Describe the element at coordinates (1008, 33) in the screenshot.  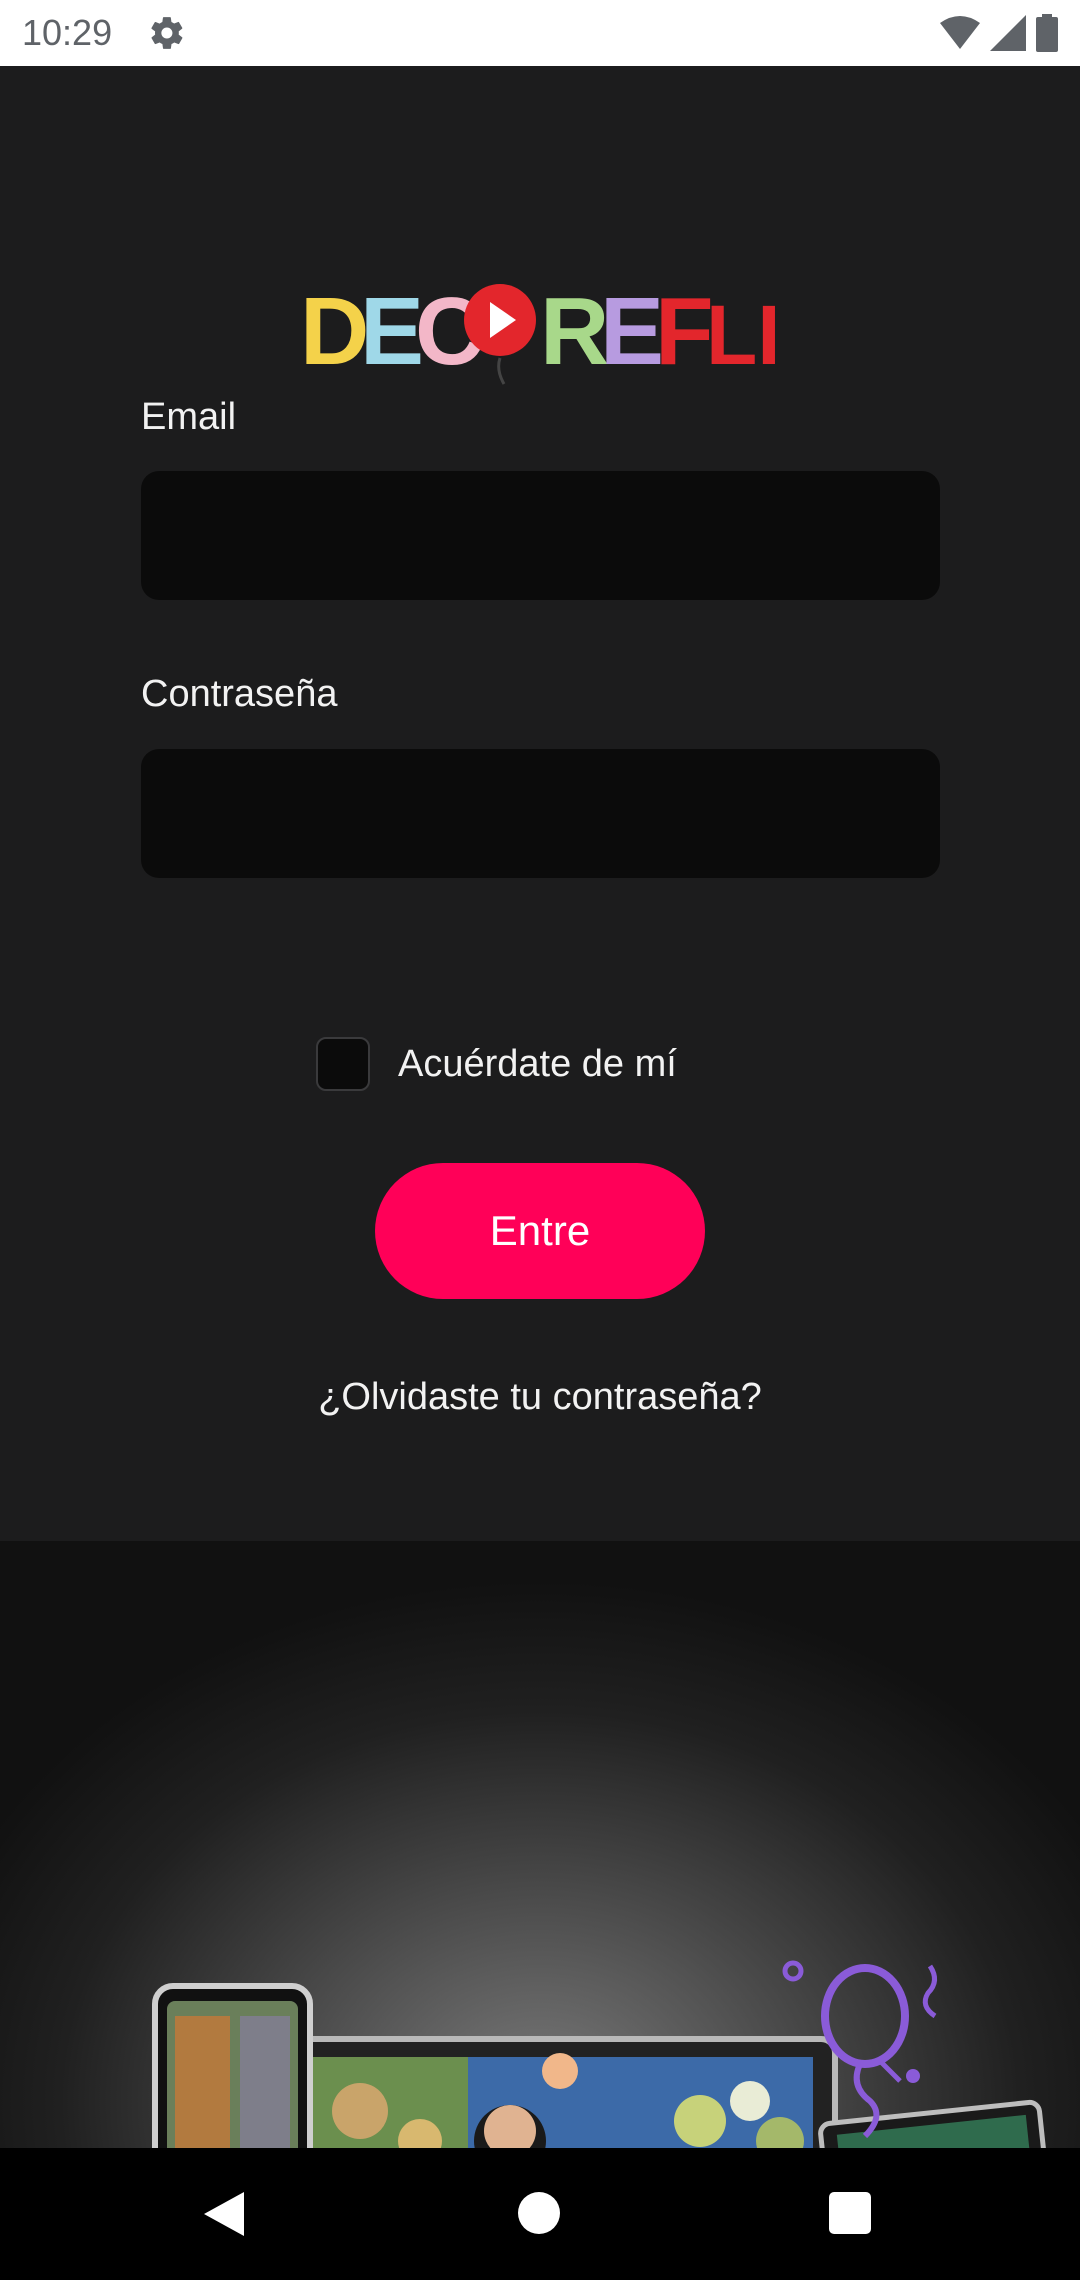
I see `signal-icon` at that location.